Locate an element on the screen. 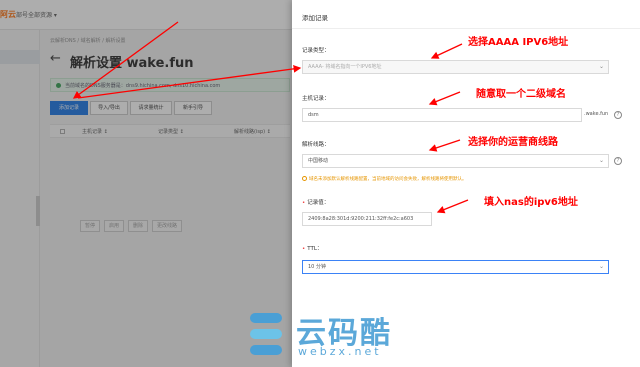  ttl-label-text: TTL： is located at coordinates (315, 249).